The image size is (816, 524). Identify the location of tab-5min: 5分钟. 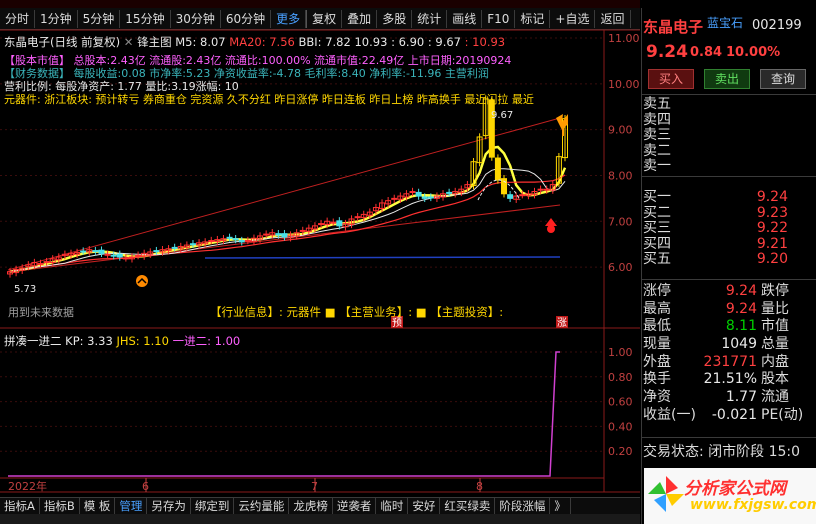
(99, 18).